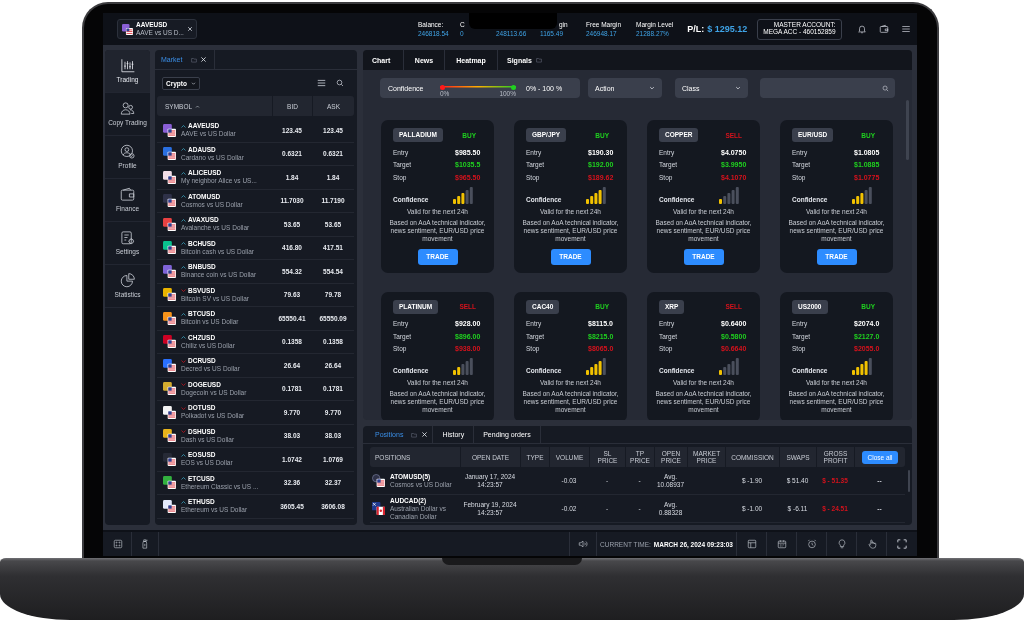 The width and height of the screenshot is (1024, 623). What do you see at coordinates (696, 29) in the screenshot?
I see `pl-label: P/L:` at bounding box center [696, 29].